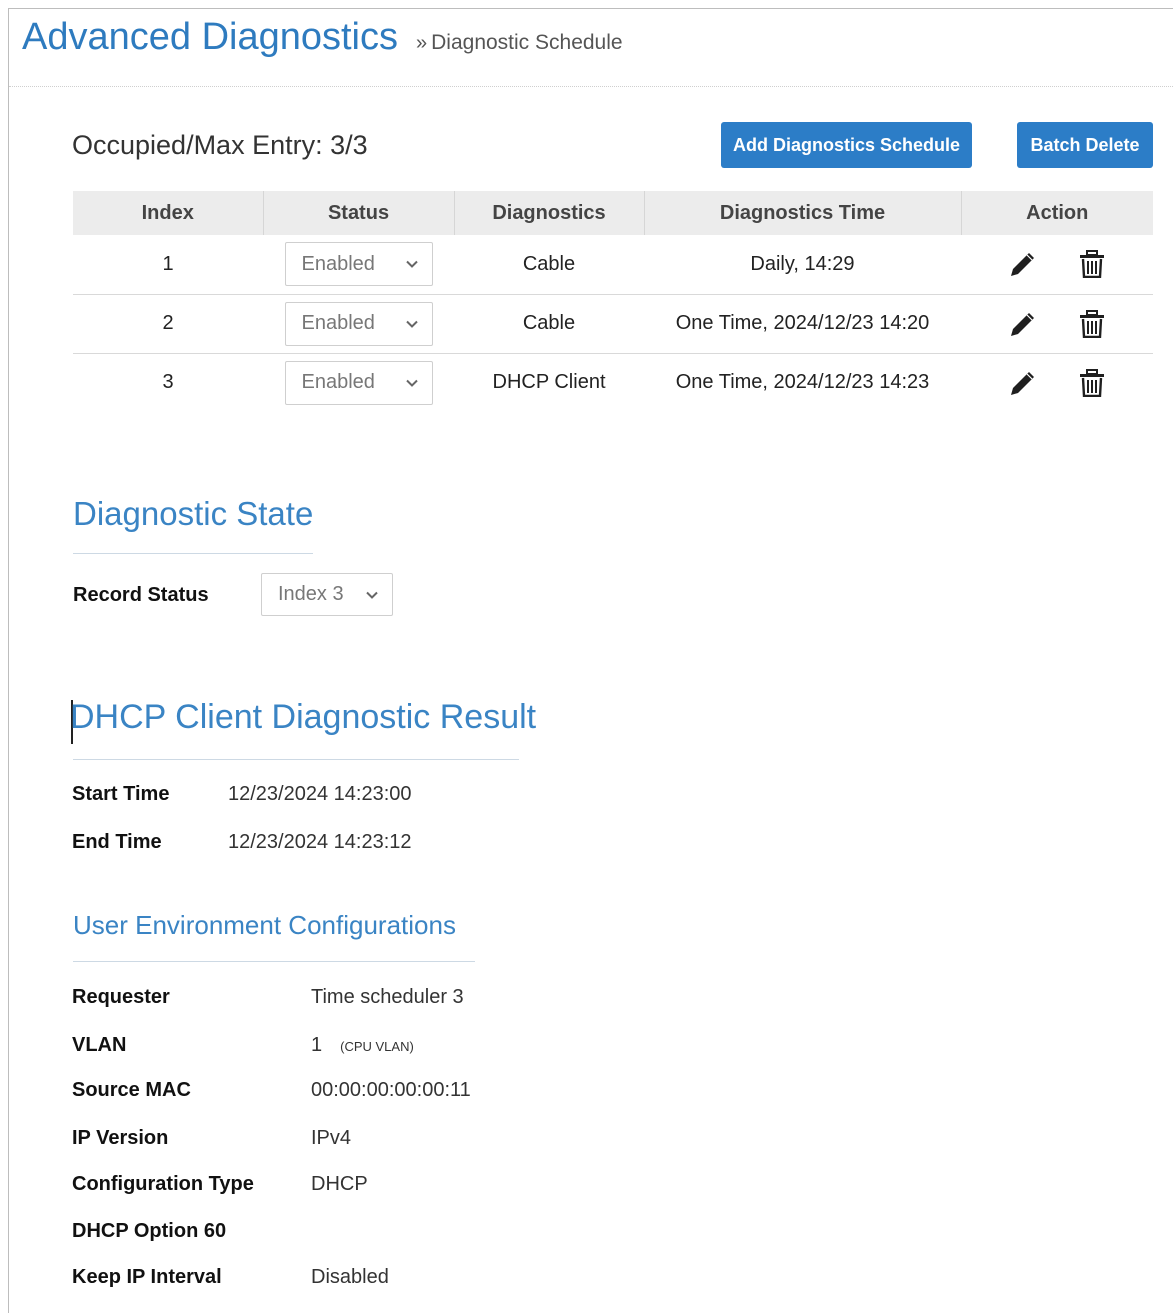 The image size is (1173, 1313). I want to click on column-header-action: Action, so click(1057, 213).